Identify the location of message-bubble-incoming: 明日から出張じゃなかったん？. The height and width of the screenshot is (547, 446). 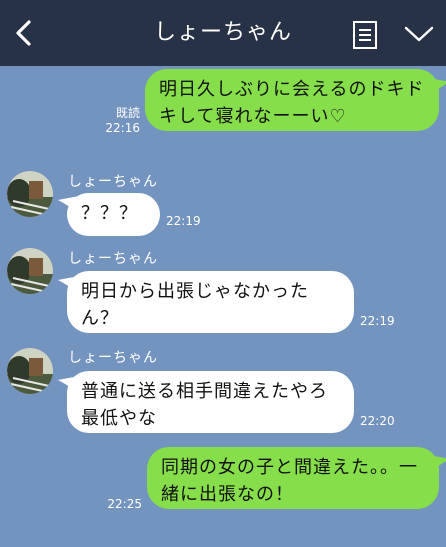
(210, 302).